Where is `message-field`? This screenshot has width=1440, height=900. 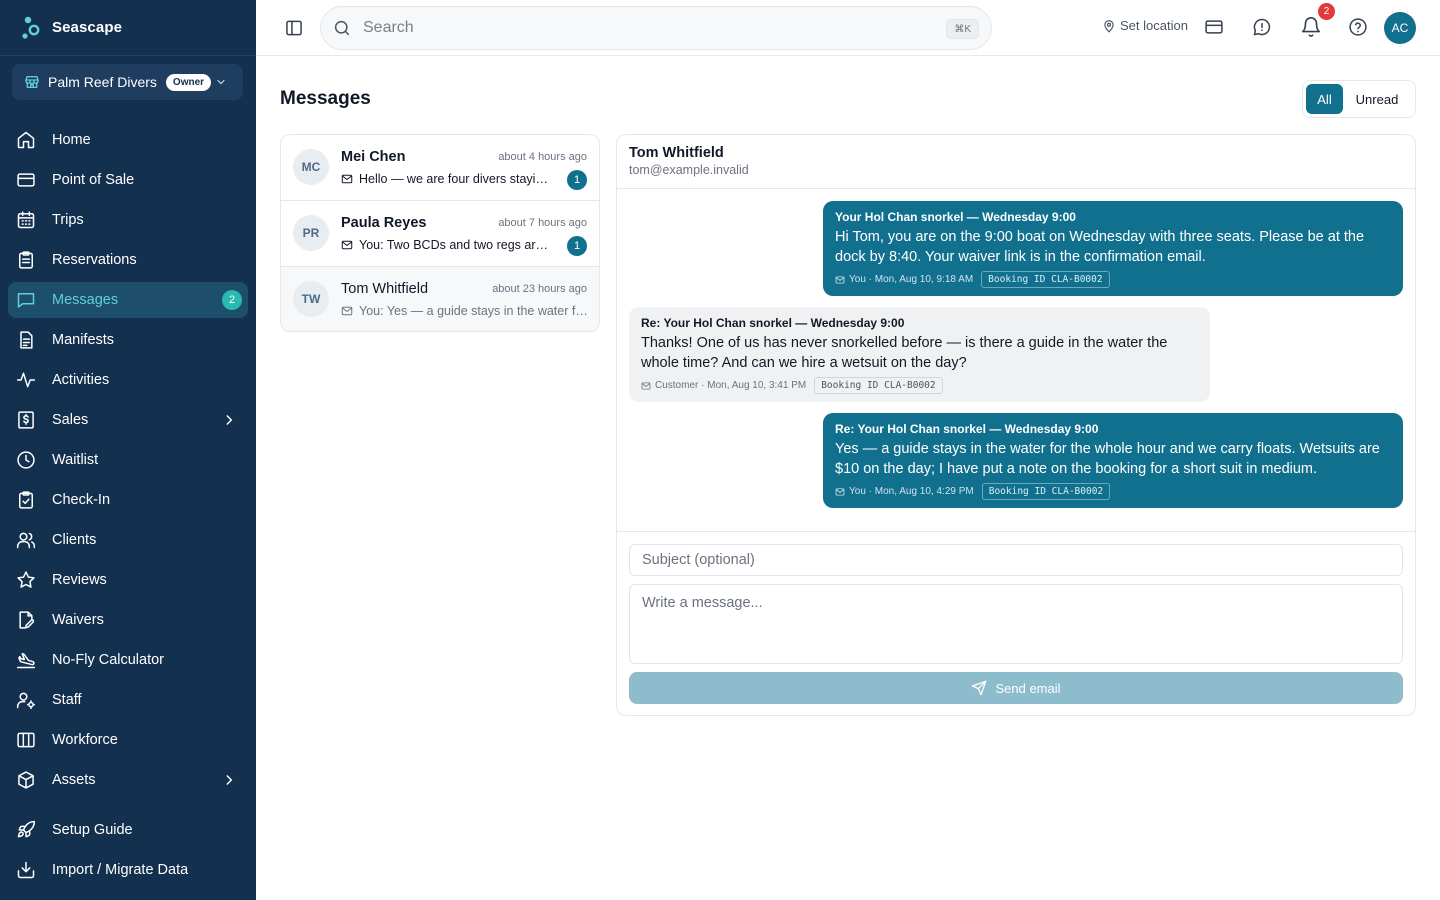
message-field is located at coordinates (1016, 624).